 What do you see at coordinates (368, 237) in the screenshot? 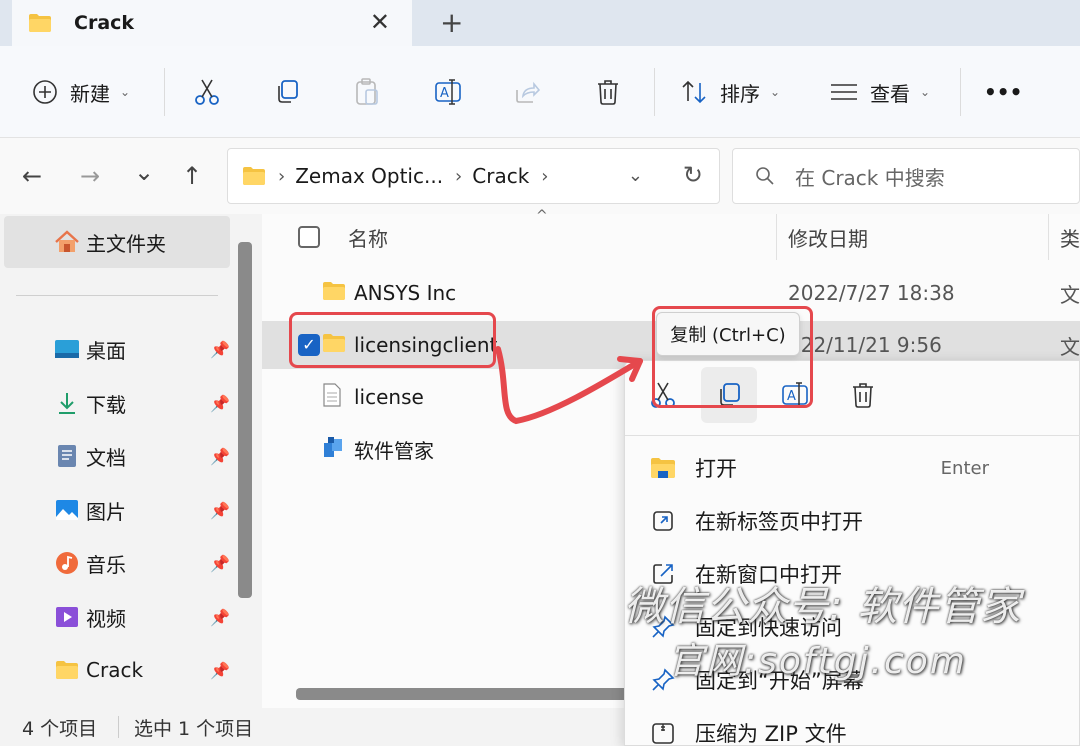
I see `column-header-name: 名称` at bounding box center [368, 237].